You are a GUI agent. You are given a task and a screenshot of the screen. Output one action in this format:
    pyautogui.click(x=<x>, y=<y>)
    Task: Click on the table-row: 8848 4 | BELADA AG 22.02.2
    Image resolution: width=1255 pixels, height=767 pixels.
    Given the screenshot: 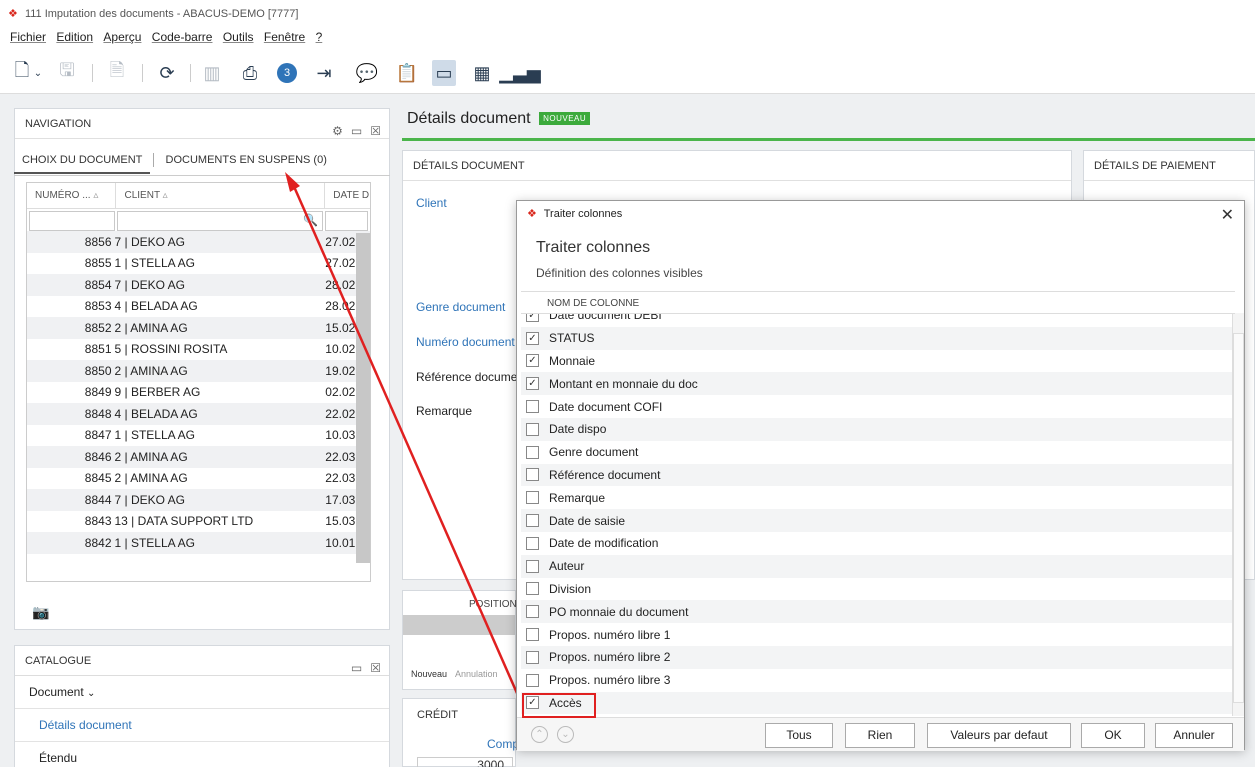 What is the action you would take?
    pyautogui.click(x=198, y=414)
    